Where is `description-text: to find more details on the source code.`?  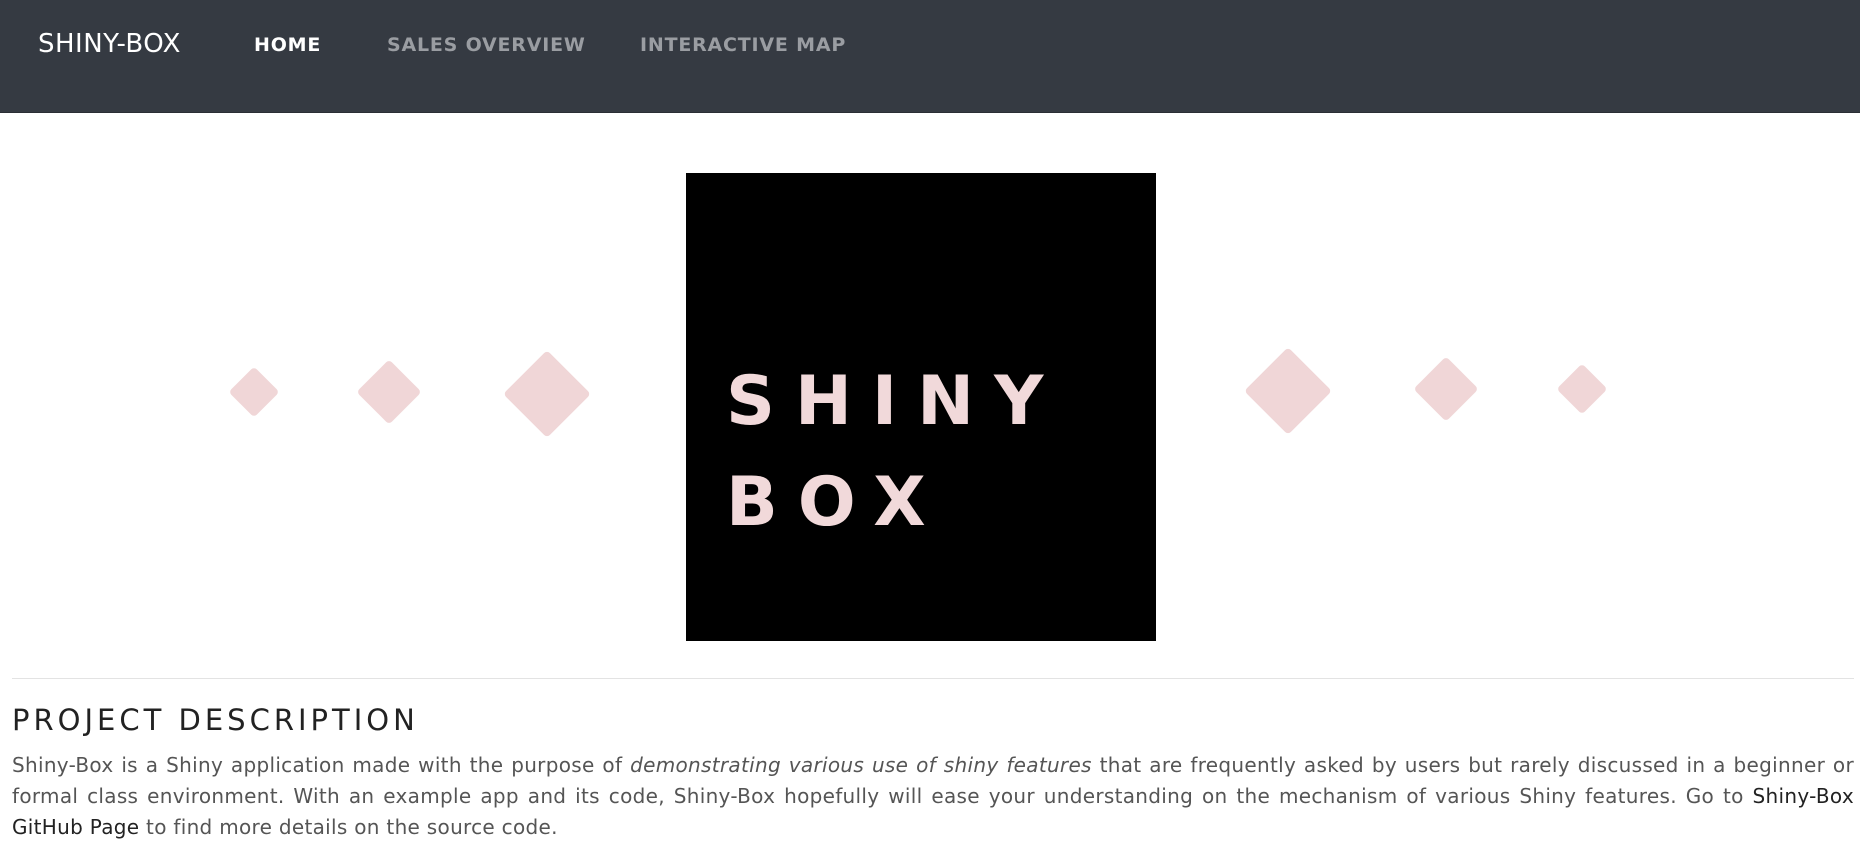 description-text: to find more details on the source code. is located at coordinates (348, 827).